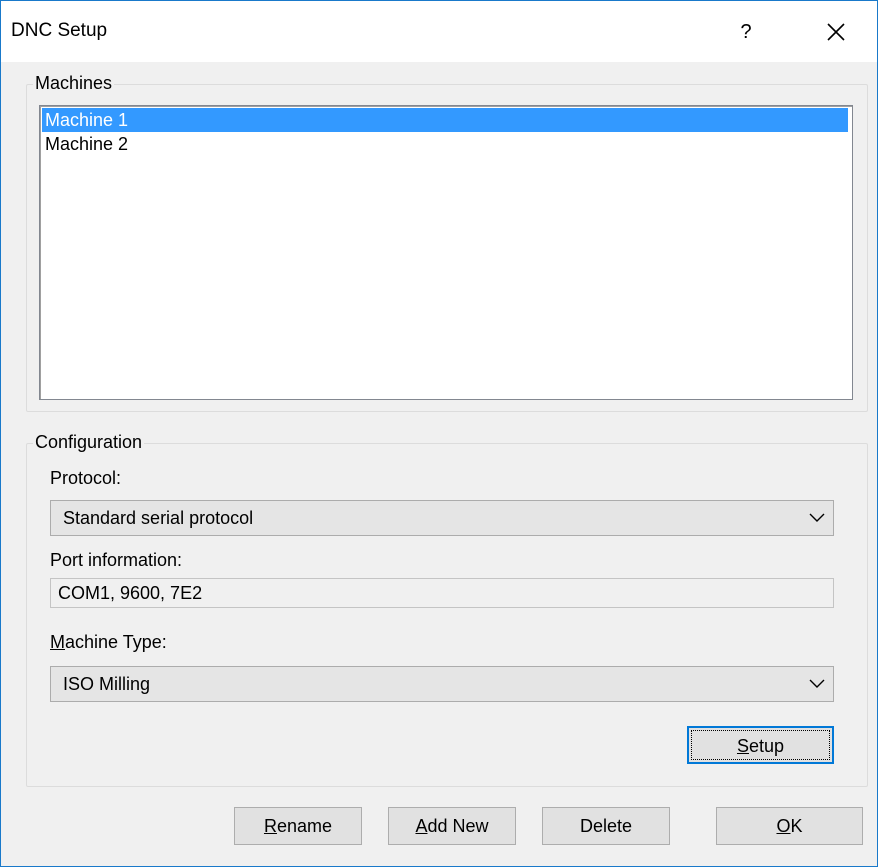 This screenshot has width=878, height=867. Describe the element at coordinates (421, 826) in the screenshot. I see `add-new-accel: A` at that location.